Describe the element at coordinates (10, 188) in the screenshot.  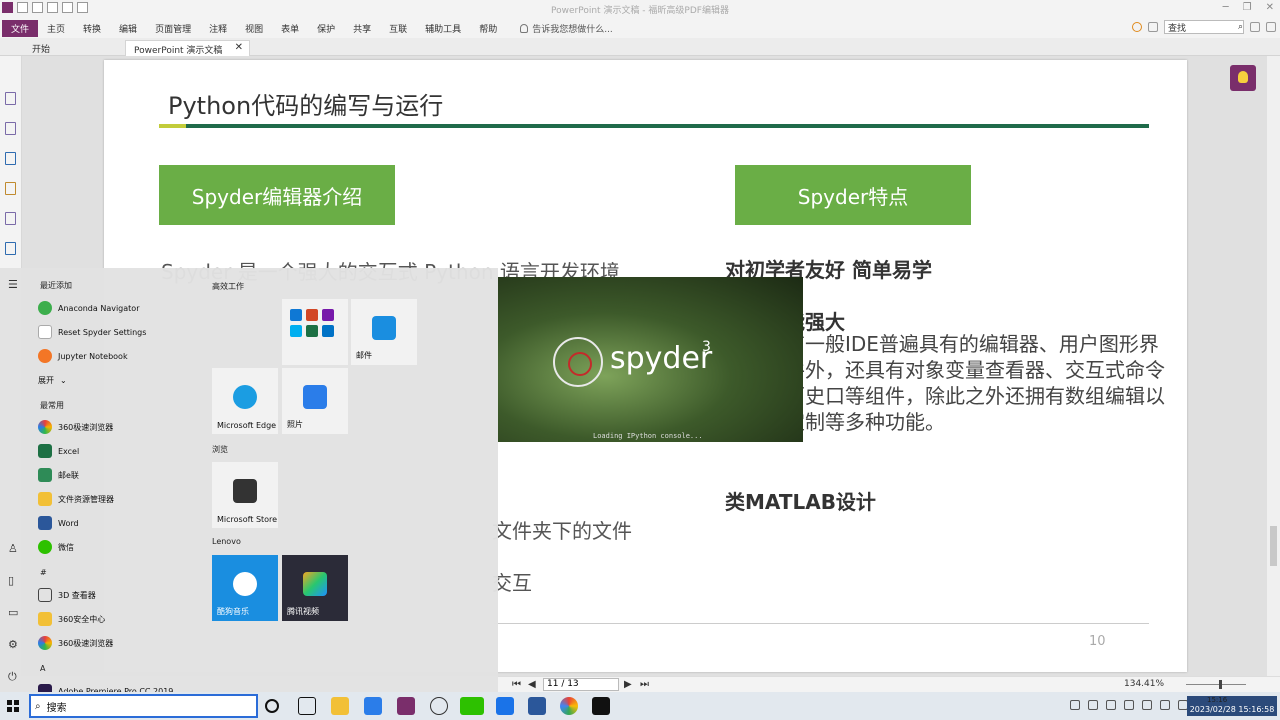
I see `comments-icon` at that location.